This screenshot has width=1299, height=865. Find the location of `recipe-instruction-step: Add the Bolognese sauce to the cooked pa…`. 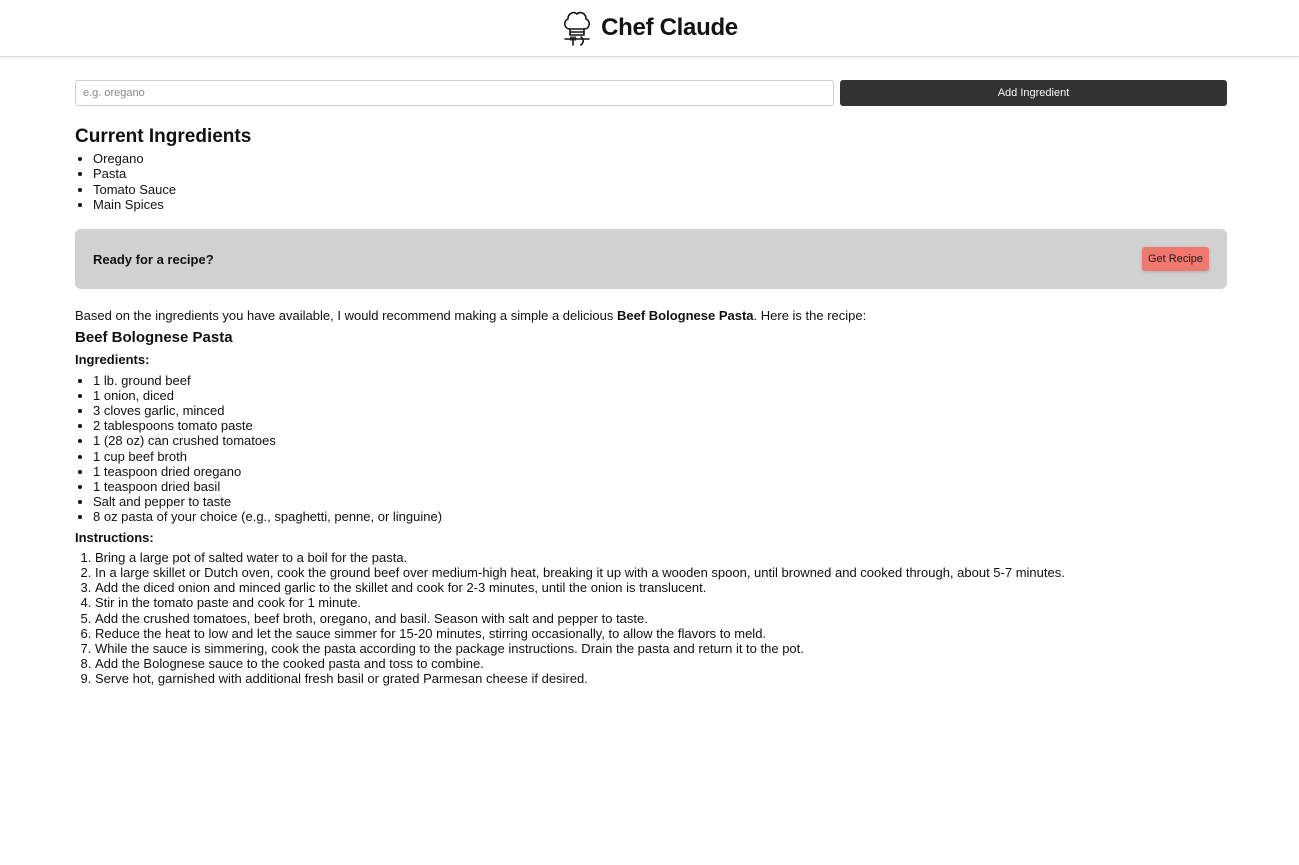

recipe-instruction-step: Add the Bolognese sauce to the cooked pa… is located at coordinates (661, 663).